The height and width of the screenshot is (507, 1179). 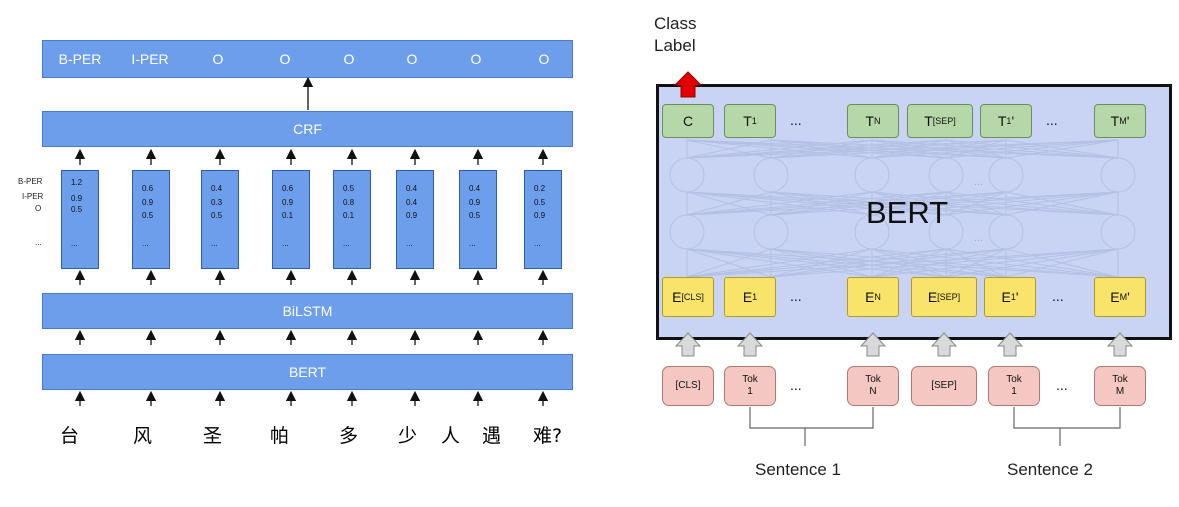 I want to click on token-m: Tok M, so click(x=1120, y=386).